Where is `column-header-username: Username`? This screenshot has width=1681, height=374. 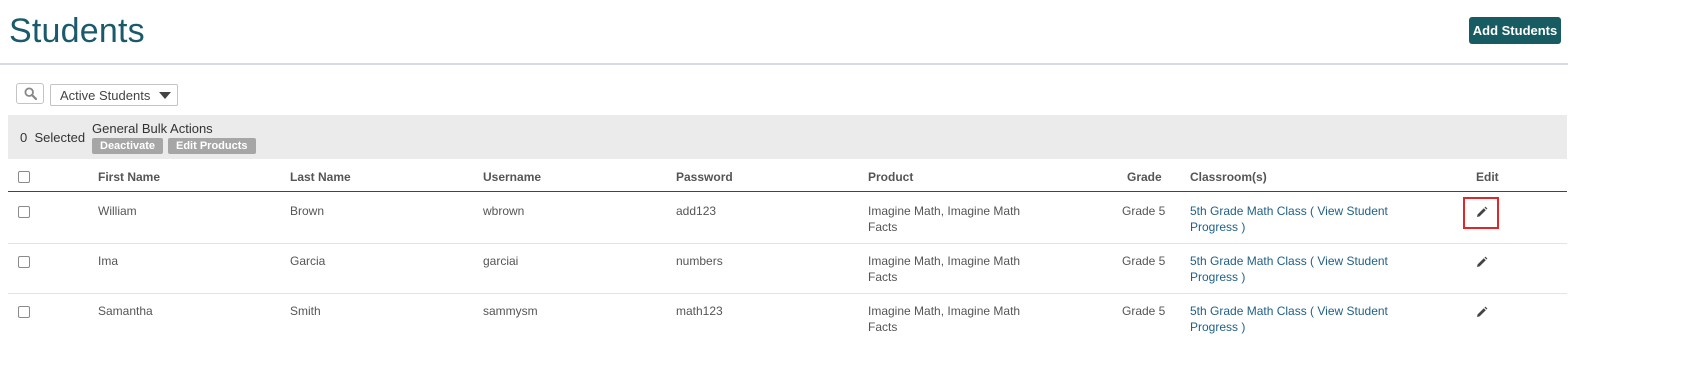
column-header-username: Username is located at coordinates (512, 177).